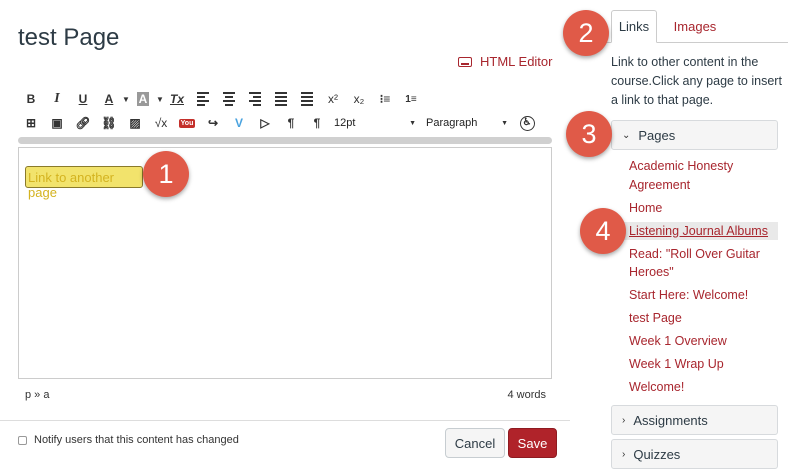 The image size is (800, 469). What do you see at coordinates (135, 123) in the screenshot?
I see `image-icon: ▨` at bounding box center [135, 123].